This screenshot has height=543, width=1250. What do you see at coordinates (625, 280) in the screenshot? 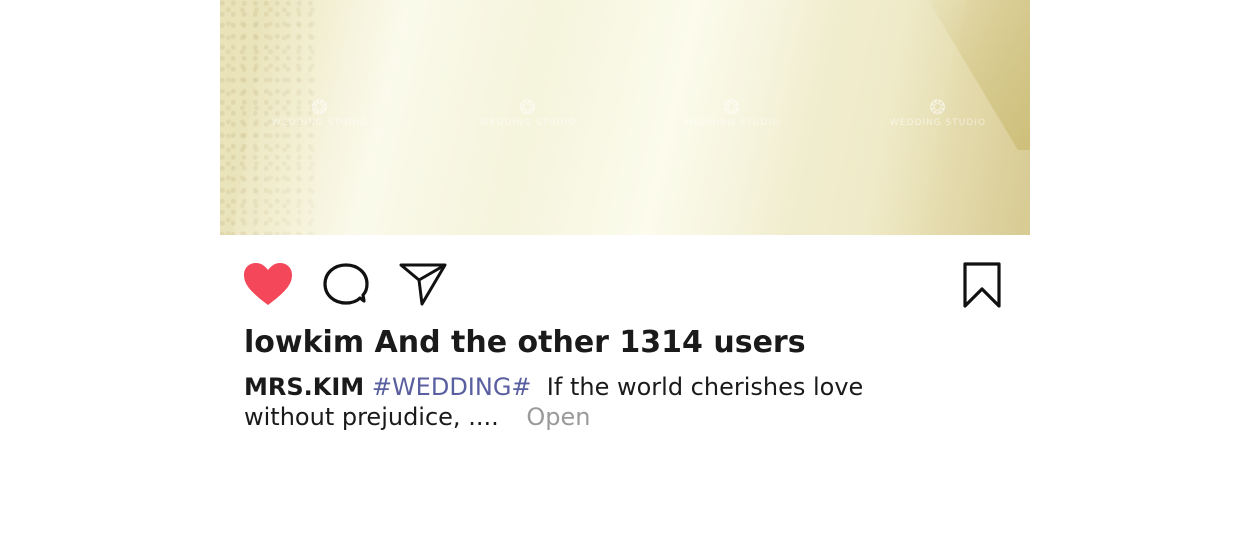
I see `post-actions-bar` at bounding box center [625, 280].